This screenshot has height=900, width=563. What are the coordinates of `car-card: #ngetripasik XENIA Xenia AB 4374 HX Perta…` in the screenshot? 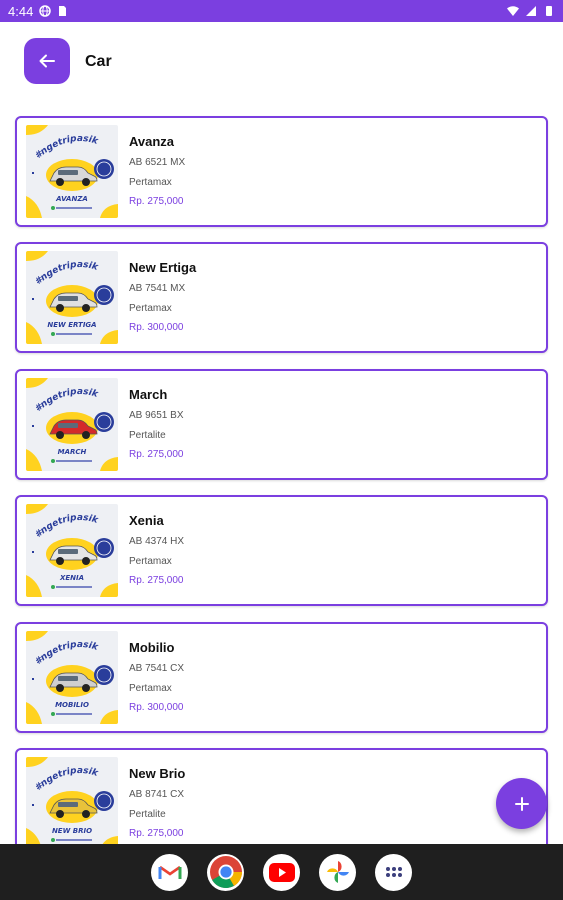 It's located at (281, 550).